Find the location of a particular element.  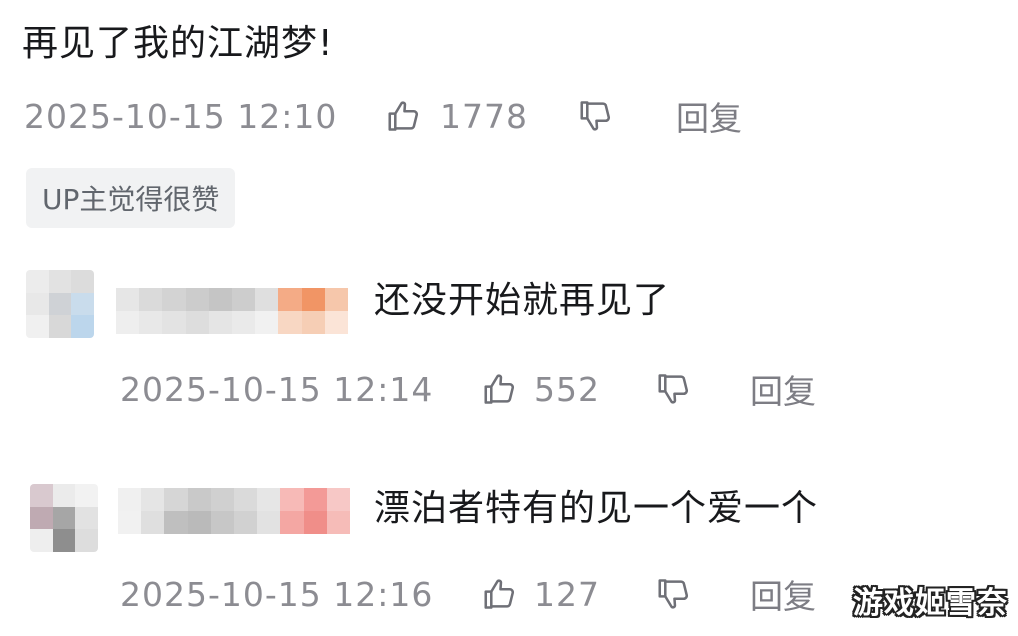

reply-text: 漂泊者特有的见一个爱一个 is located at coordinates (596, 508).